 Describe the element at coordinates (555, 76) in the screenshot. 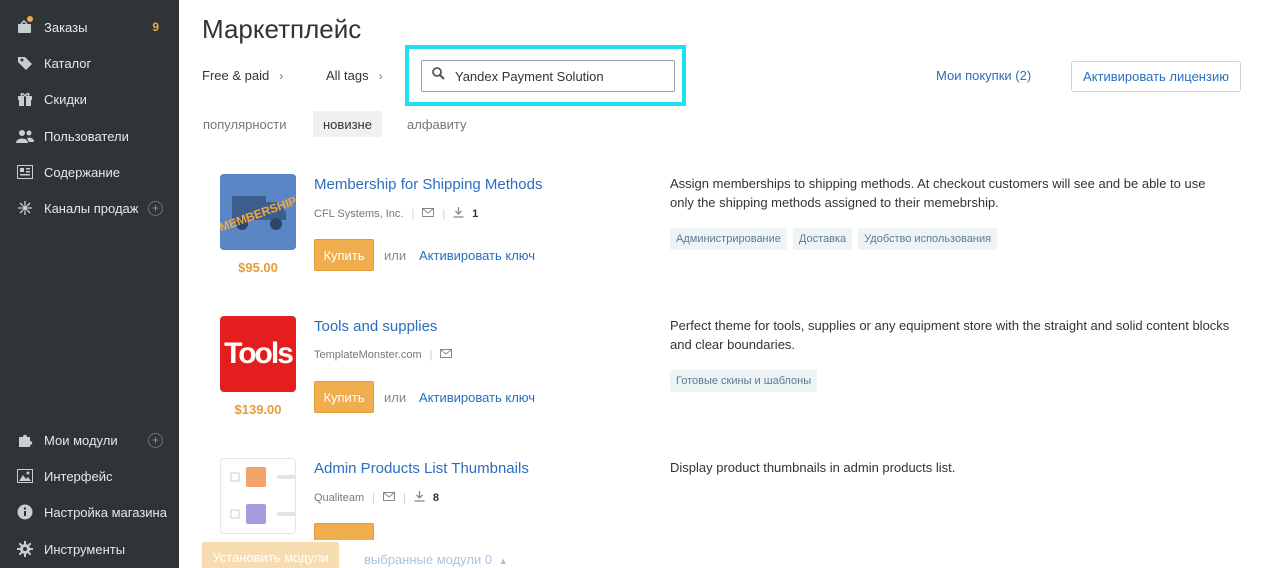

I see `search-input` at that location.